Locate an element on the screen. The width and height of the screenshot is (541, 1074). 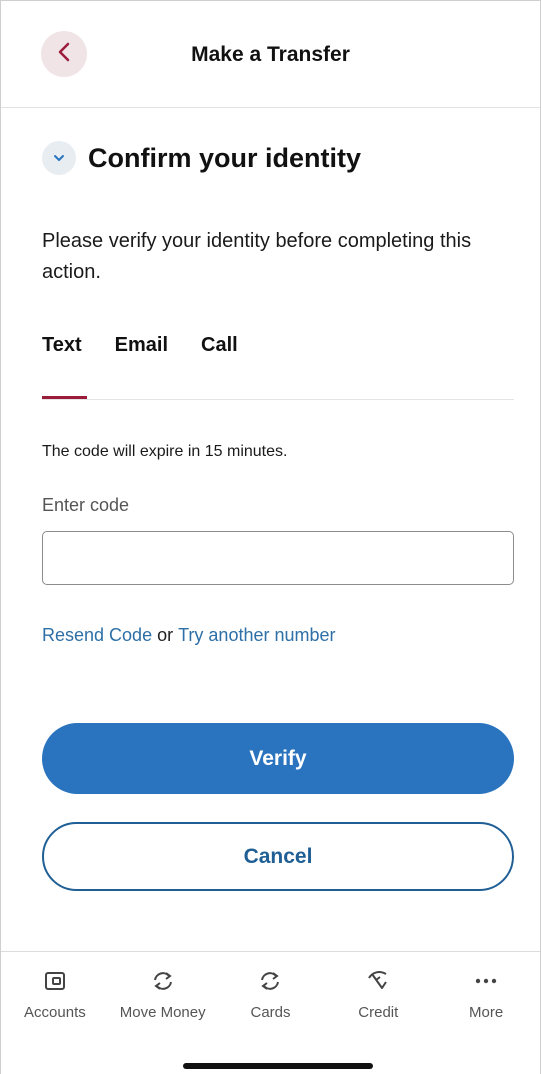
or-text: or is located at coordinates (165, 635).